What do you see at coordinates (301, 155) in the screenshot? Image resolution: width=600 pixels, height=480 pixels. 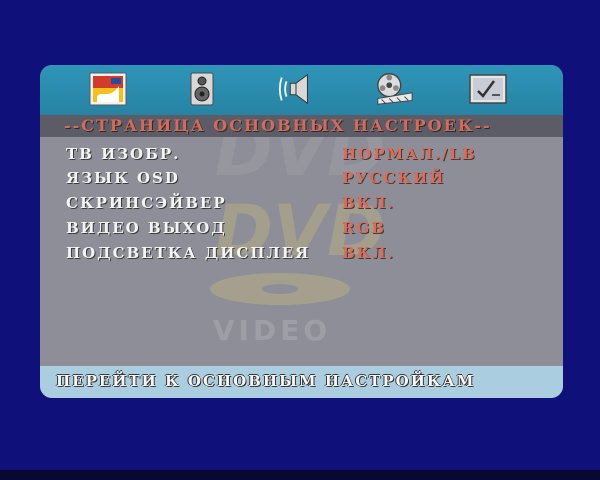 I see `setting-row-tv-display: ТВ ИЗОБР. НОРМАЛ./LB` at bounding box center [301, 155].